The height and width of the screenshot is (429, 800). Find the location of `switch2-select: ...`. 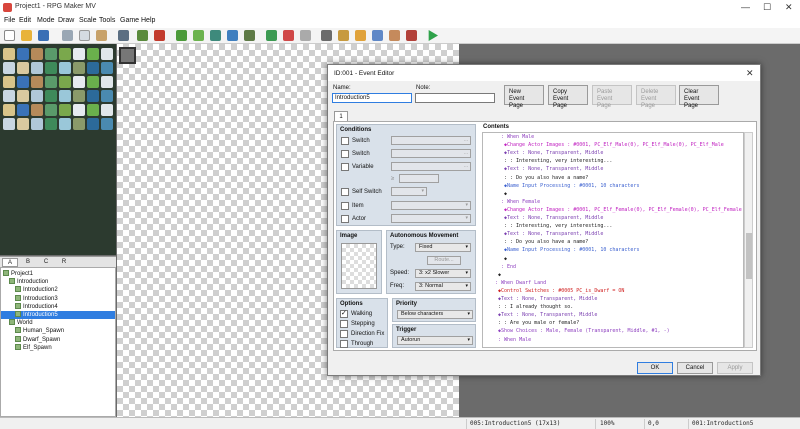

switch2-select: ... is located at coordinates (431, 153).